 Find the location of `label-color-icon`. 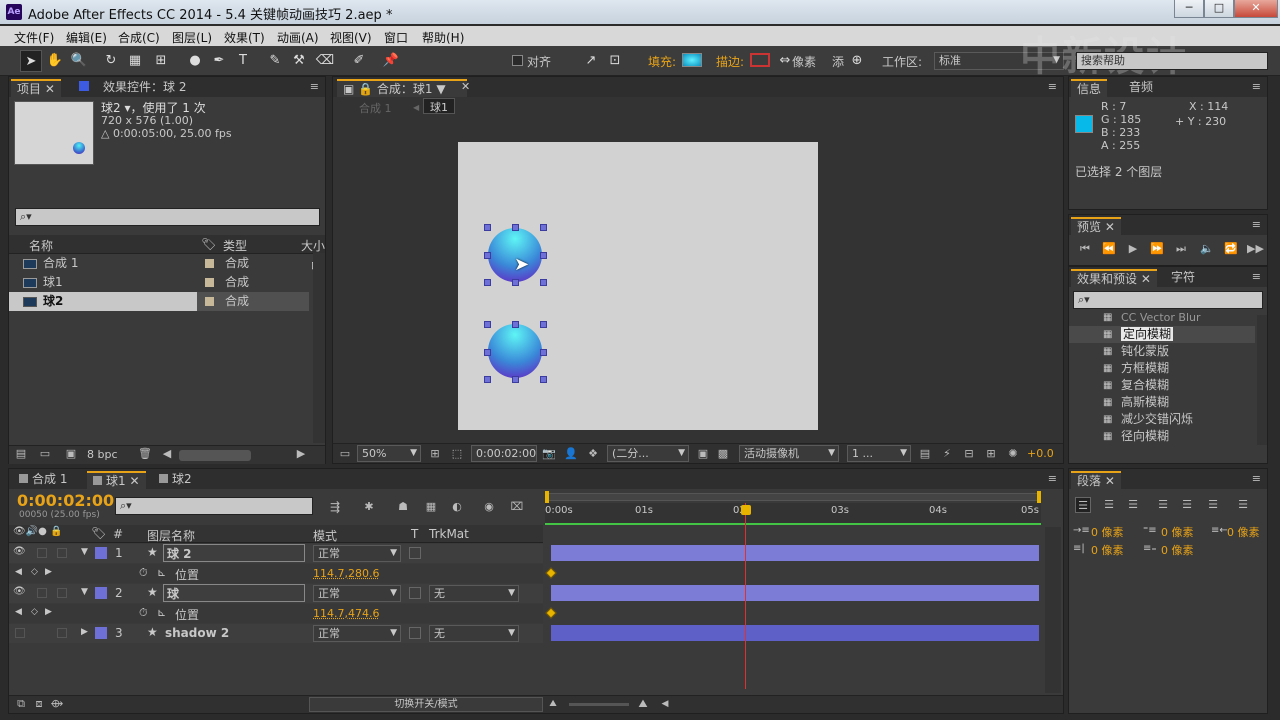

label-color-icon is located at coordinates (209, 301).